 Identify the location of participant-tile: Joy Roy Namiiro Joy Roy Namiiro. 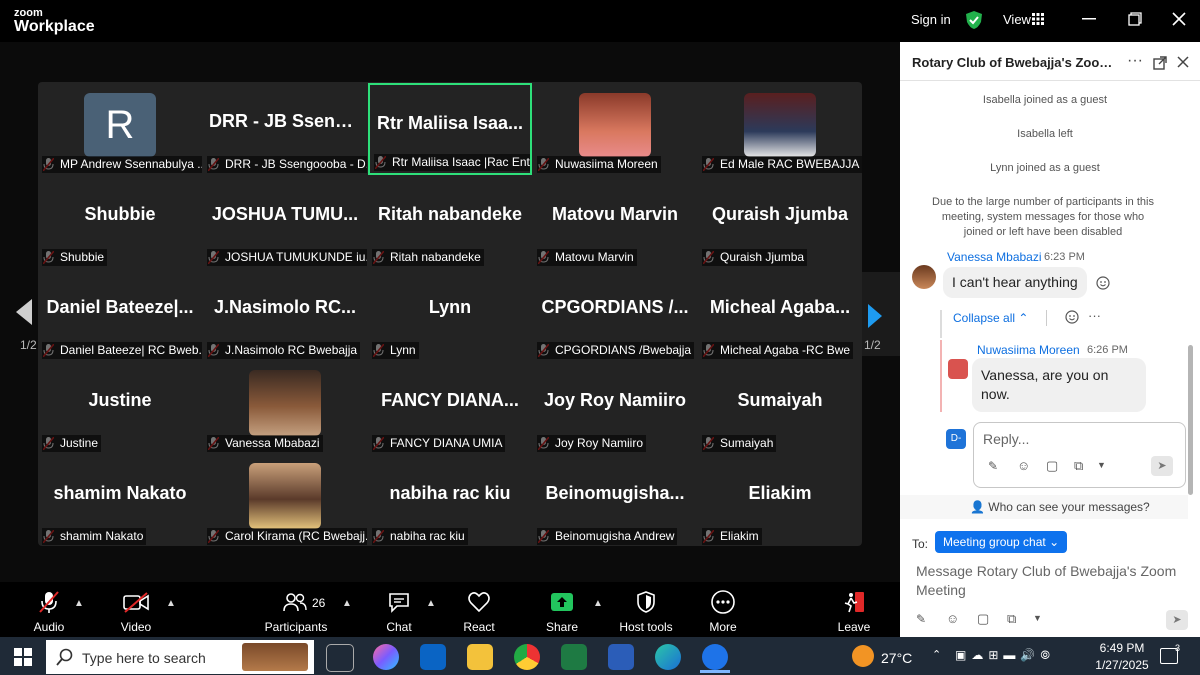
(615, 408).